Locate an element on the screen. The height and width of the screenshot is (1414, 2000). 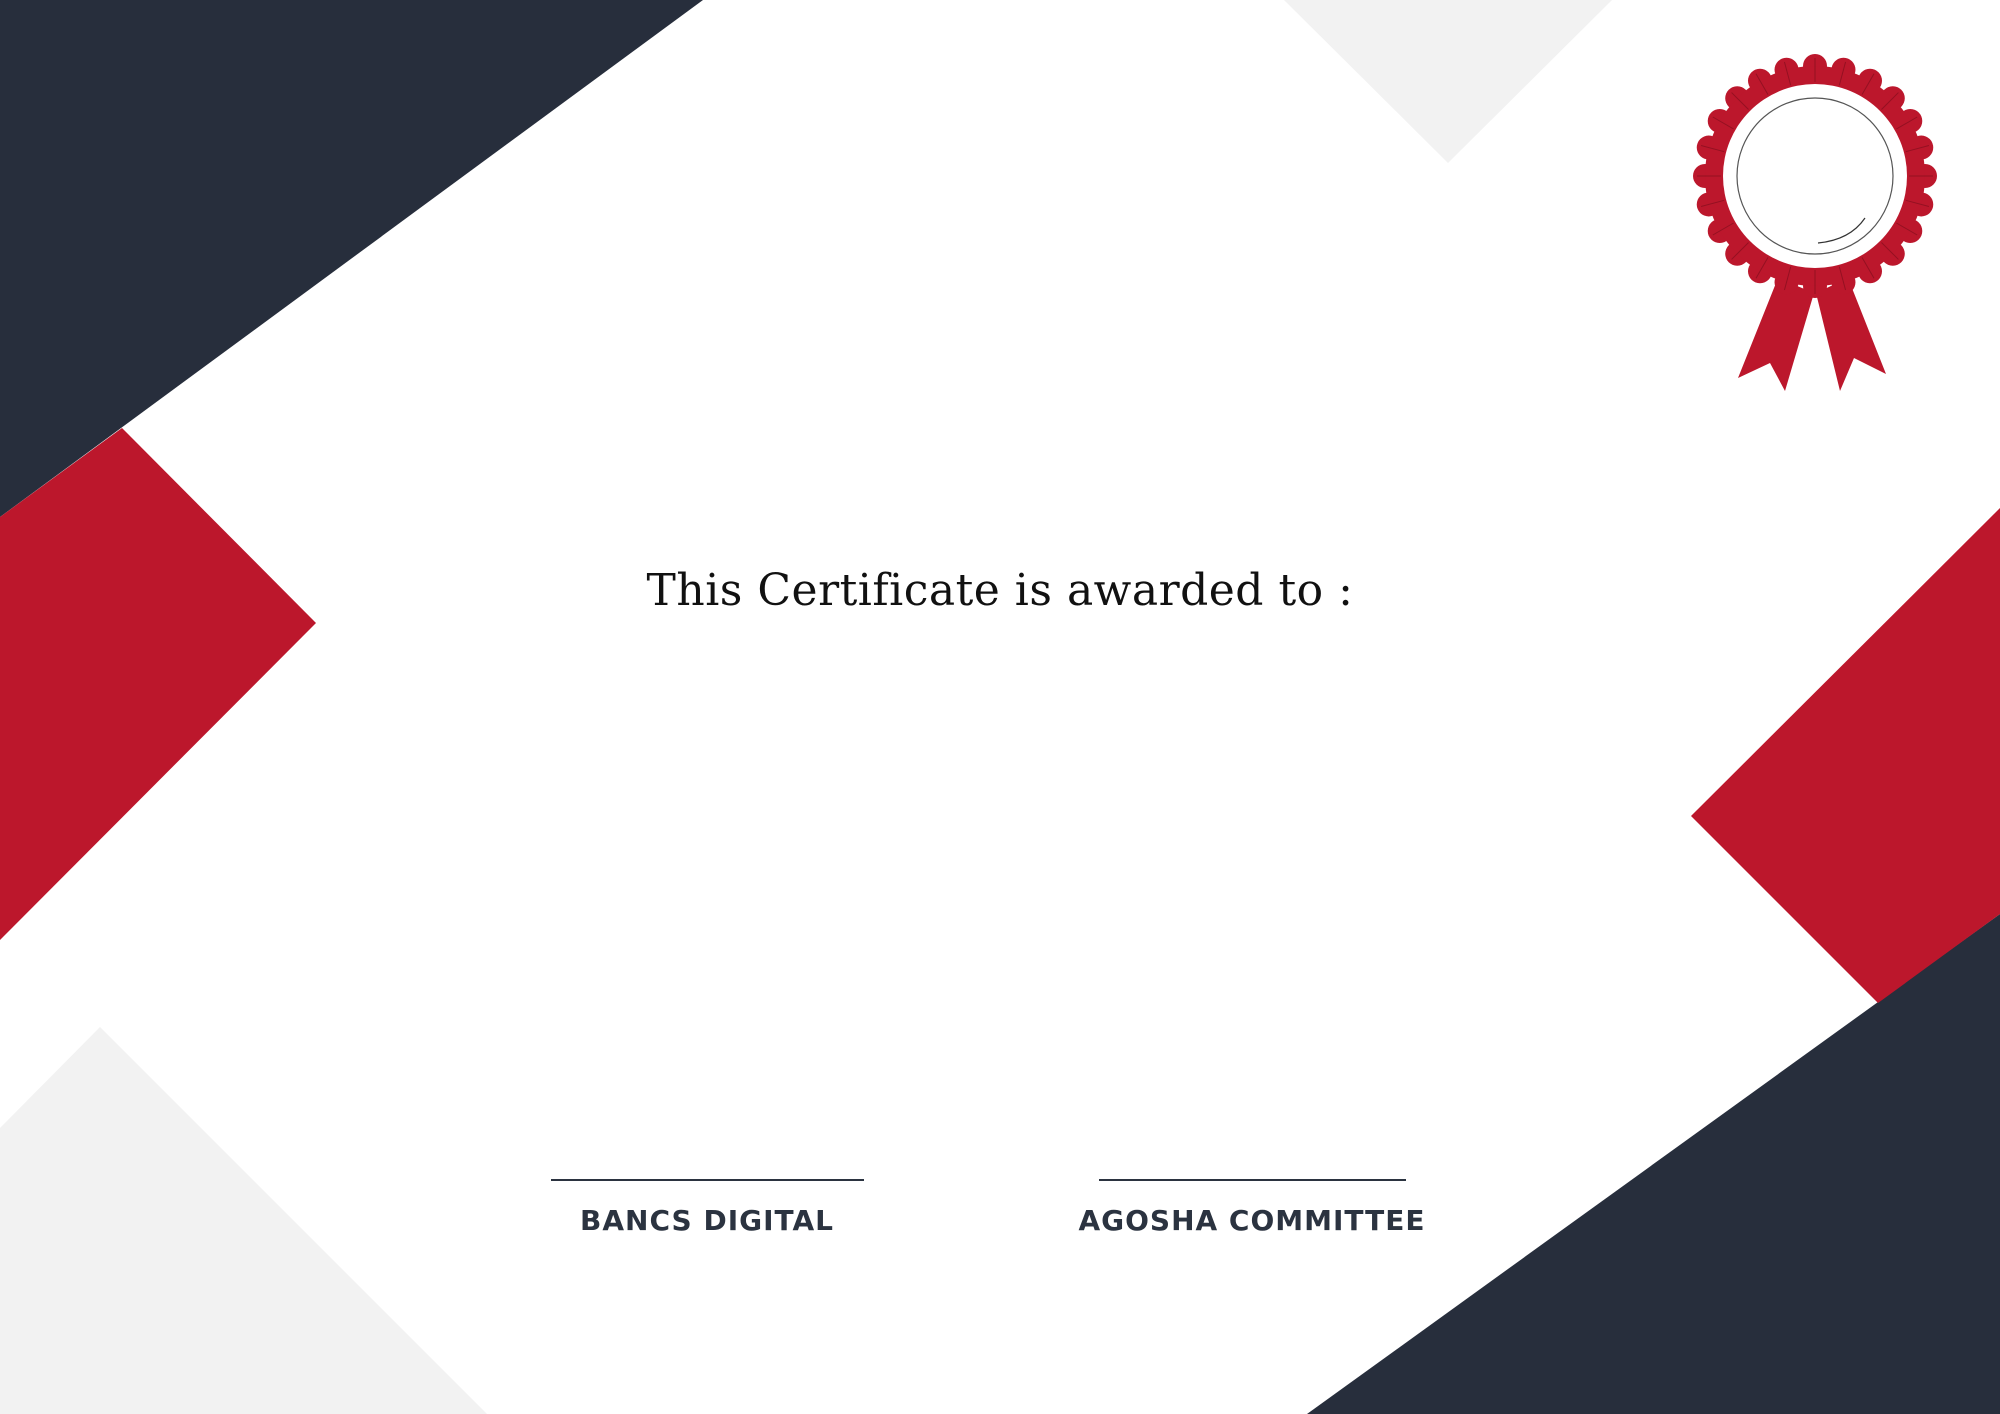
award-rosette-icon is located at coordinates (1815, 222).